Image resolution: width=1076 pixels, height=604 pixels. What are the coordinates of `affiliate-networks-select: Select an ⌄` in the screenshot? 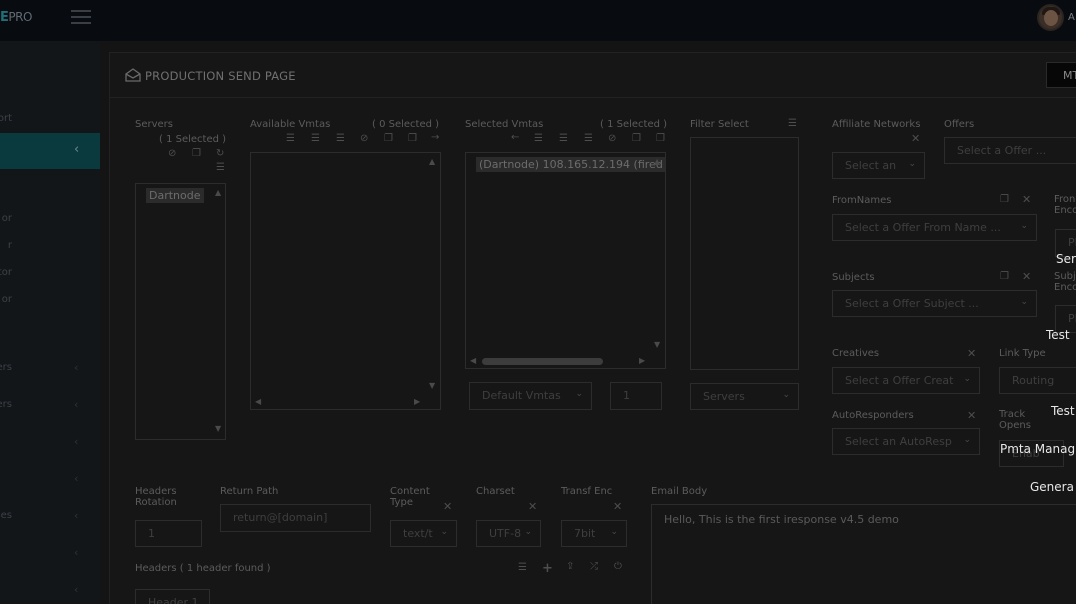 It's located at (878, 165).